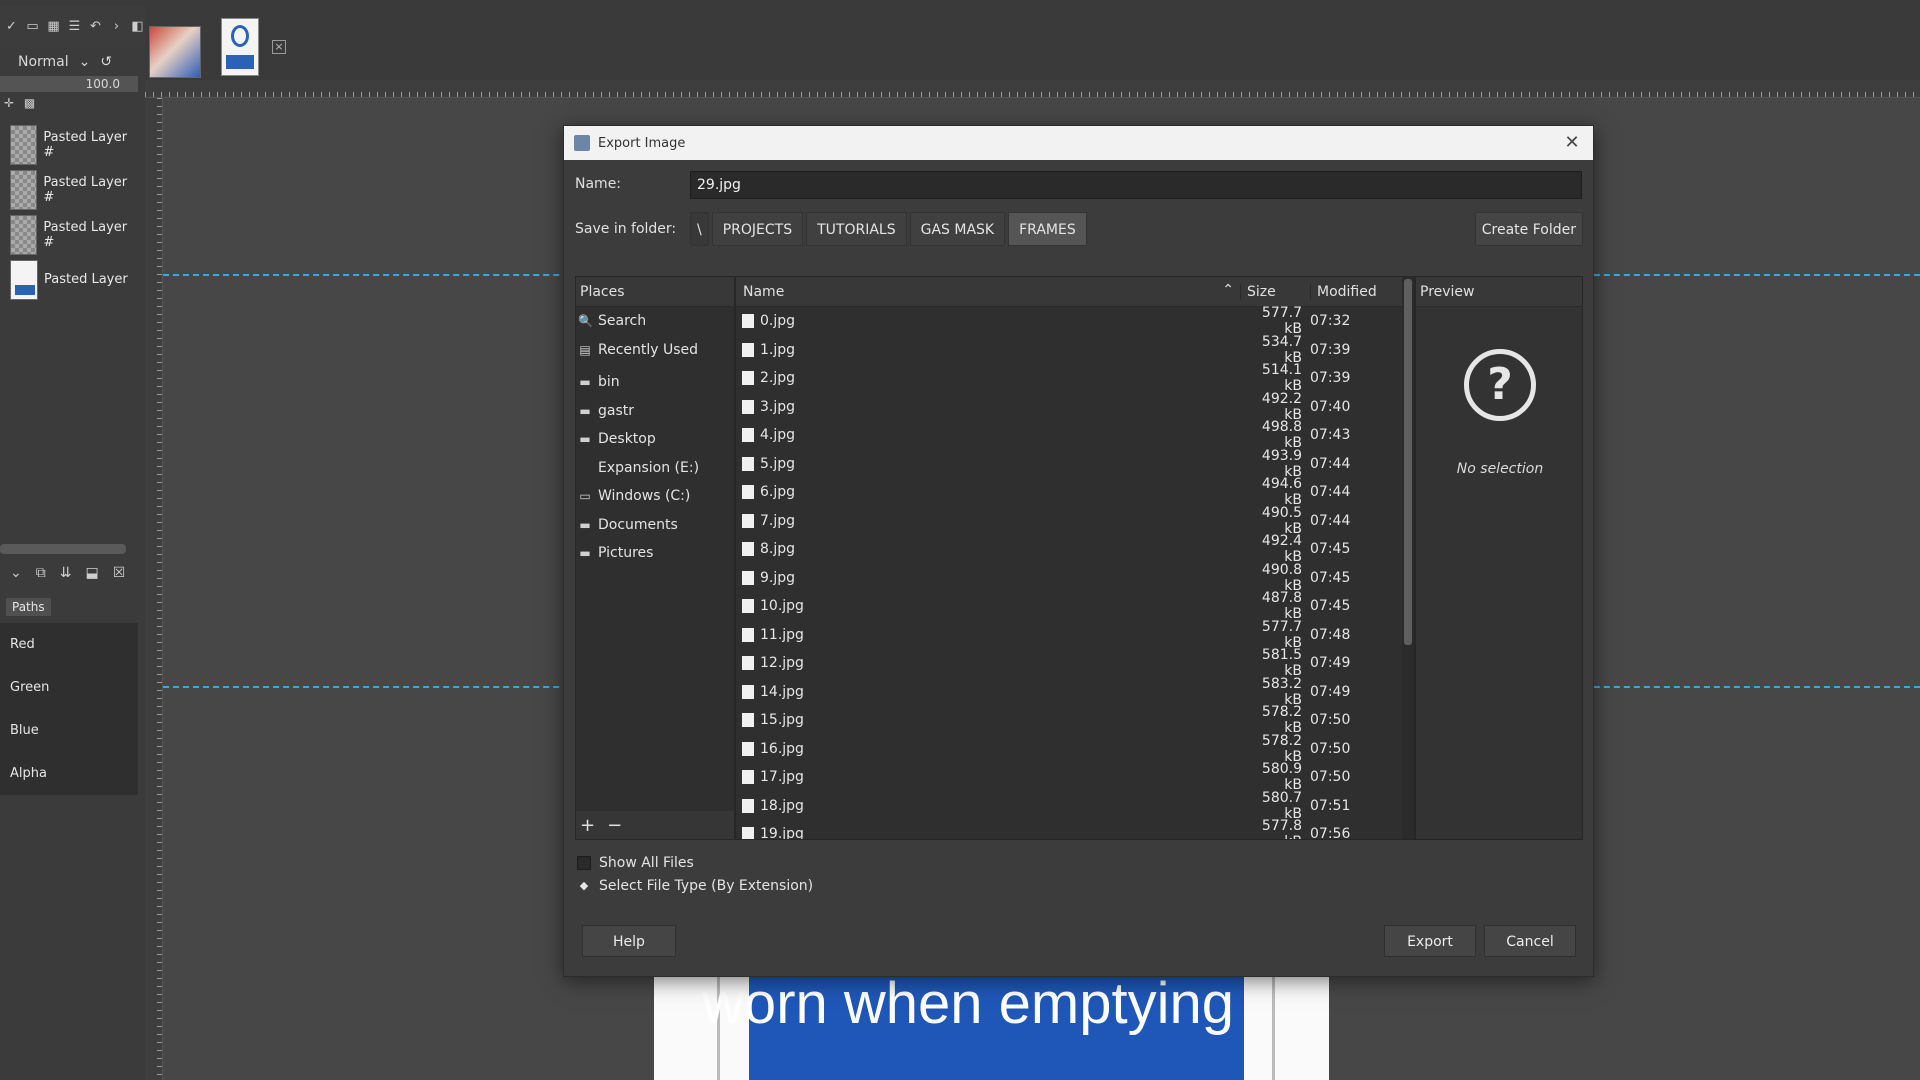 The width and height of the screenshot is (1920, 1080). I want to click on file-list-scrollbar, so click(1408, 558).